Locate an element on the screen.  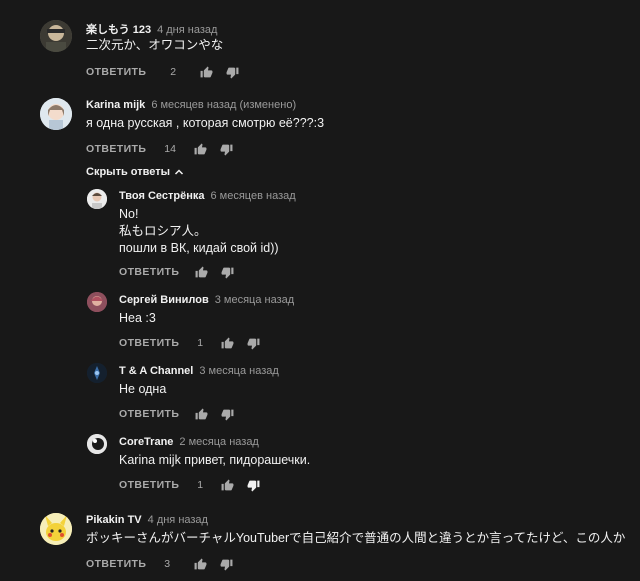
comment-header: Сергей Винилов 3 месяца назад is located at coordinates (206, 300).